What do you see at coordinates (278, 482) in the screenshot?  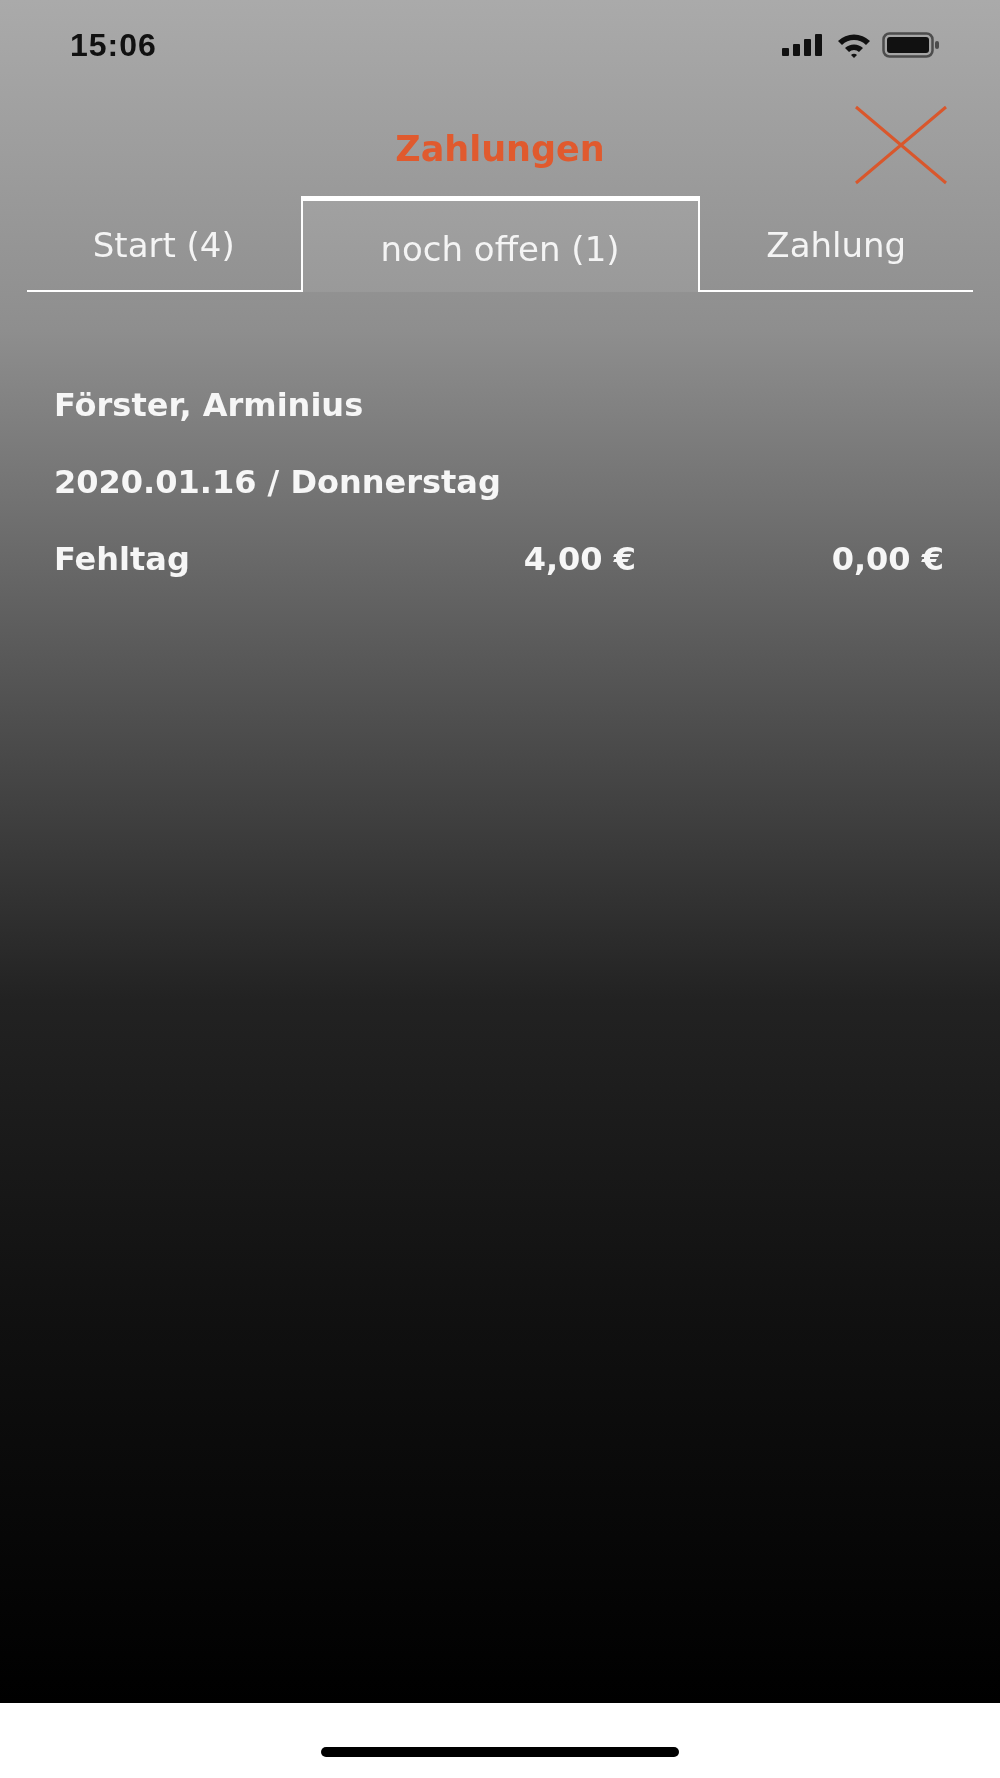 I see `date-text: 2020.01.16 / Donnerstag` at bounding box center [278, 482].